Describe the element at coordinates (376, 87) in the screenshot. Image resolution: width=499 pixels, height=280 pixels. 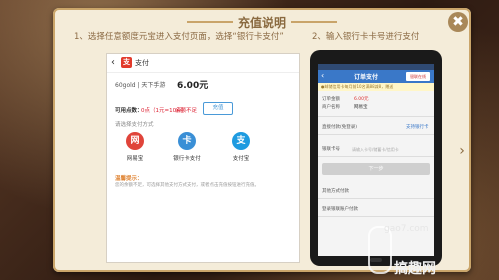
I see `promo-notice: ●邮储信用卡每月前10名满88减8，赠送` at that location.